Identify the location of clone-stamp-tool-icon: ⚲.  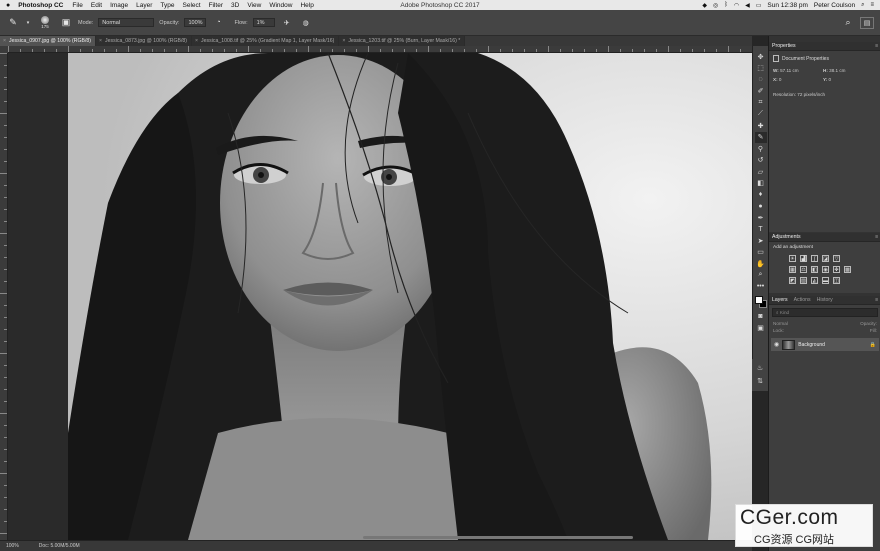
(761, 149).